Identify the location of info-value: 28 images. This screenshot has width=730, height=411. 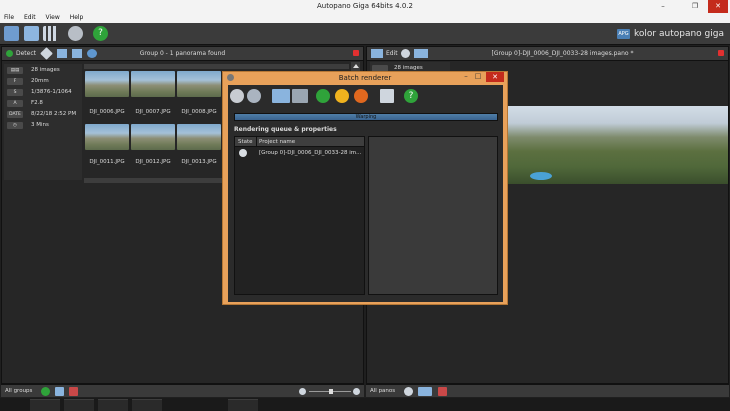
(45, 70).